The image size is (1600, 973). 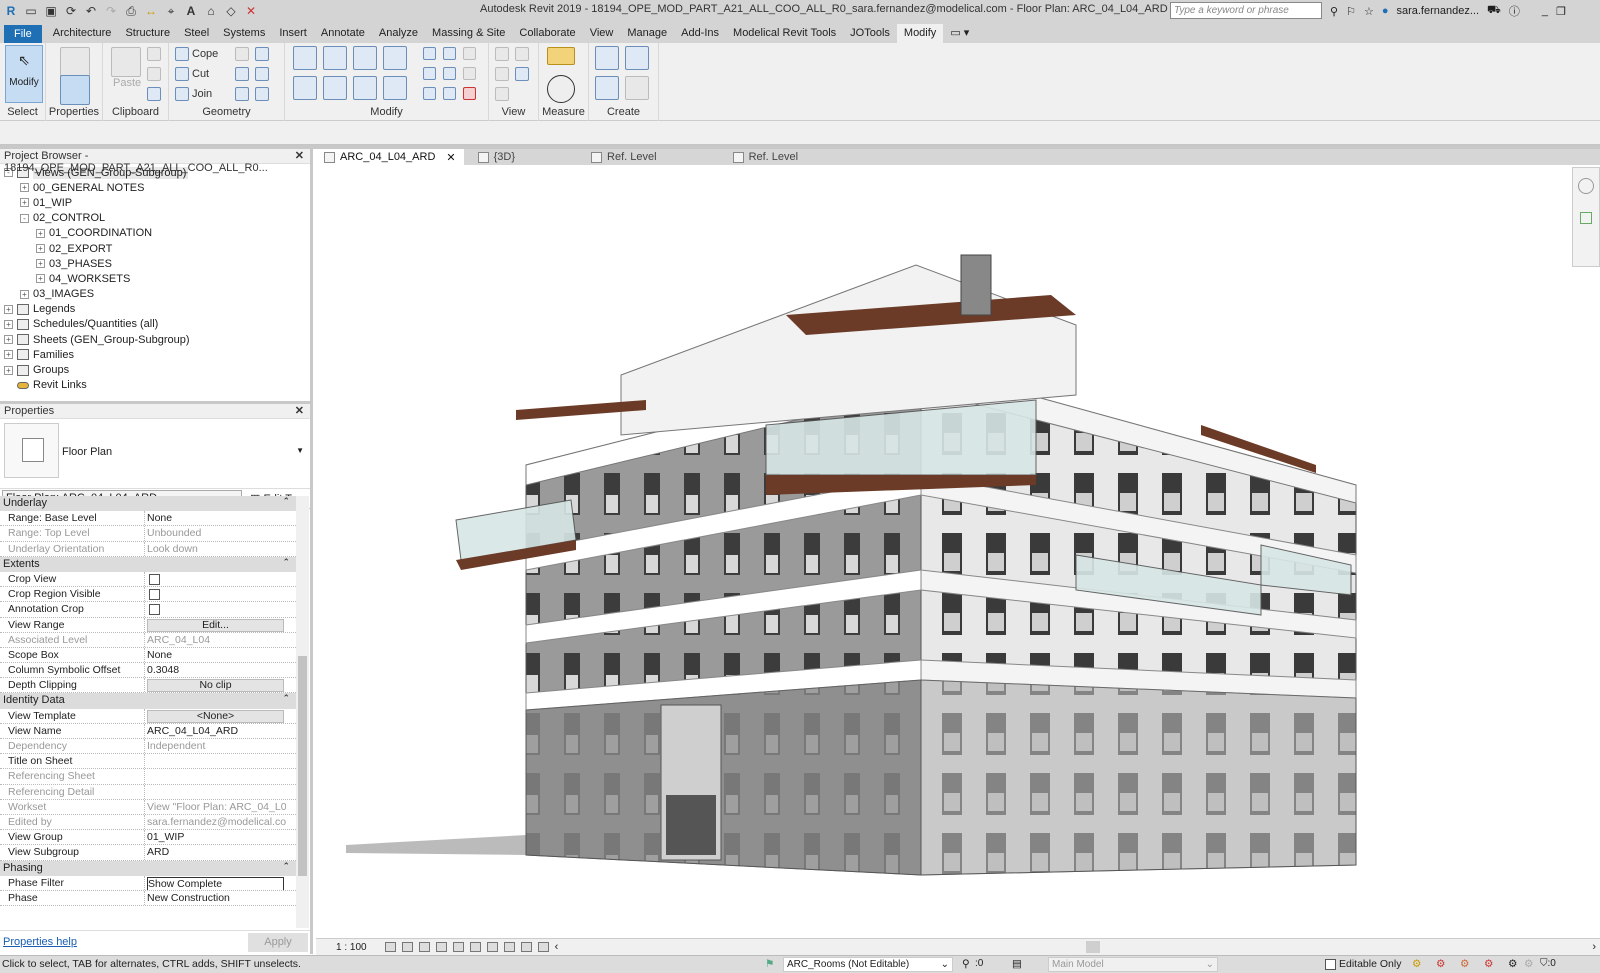 What do you see at coordinates (1017, 964) in the screenshot?
I see `design-options-icon: ▤` at bounding box center [1017, 964].